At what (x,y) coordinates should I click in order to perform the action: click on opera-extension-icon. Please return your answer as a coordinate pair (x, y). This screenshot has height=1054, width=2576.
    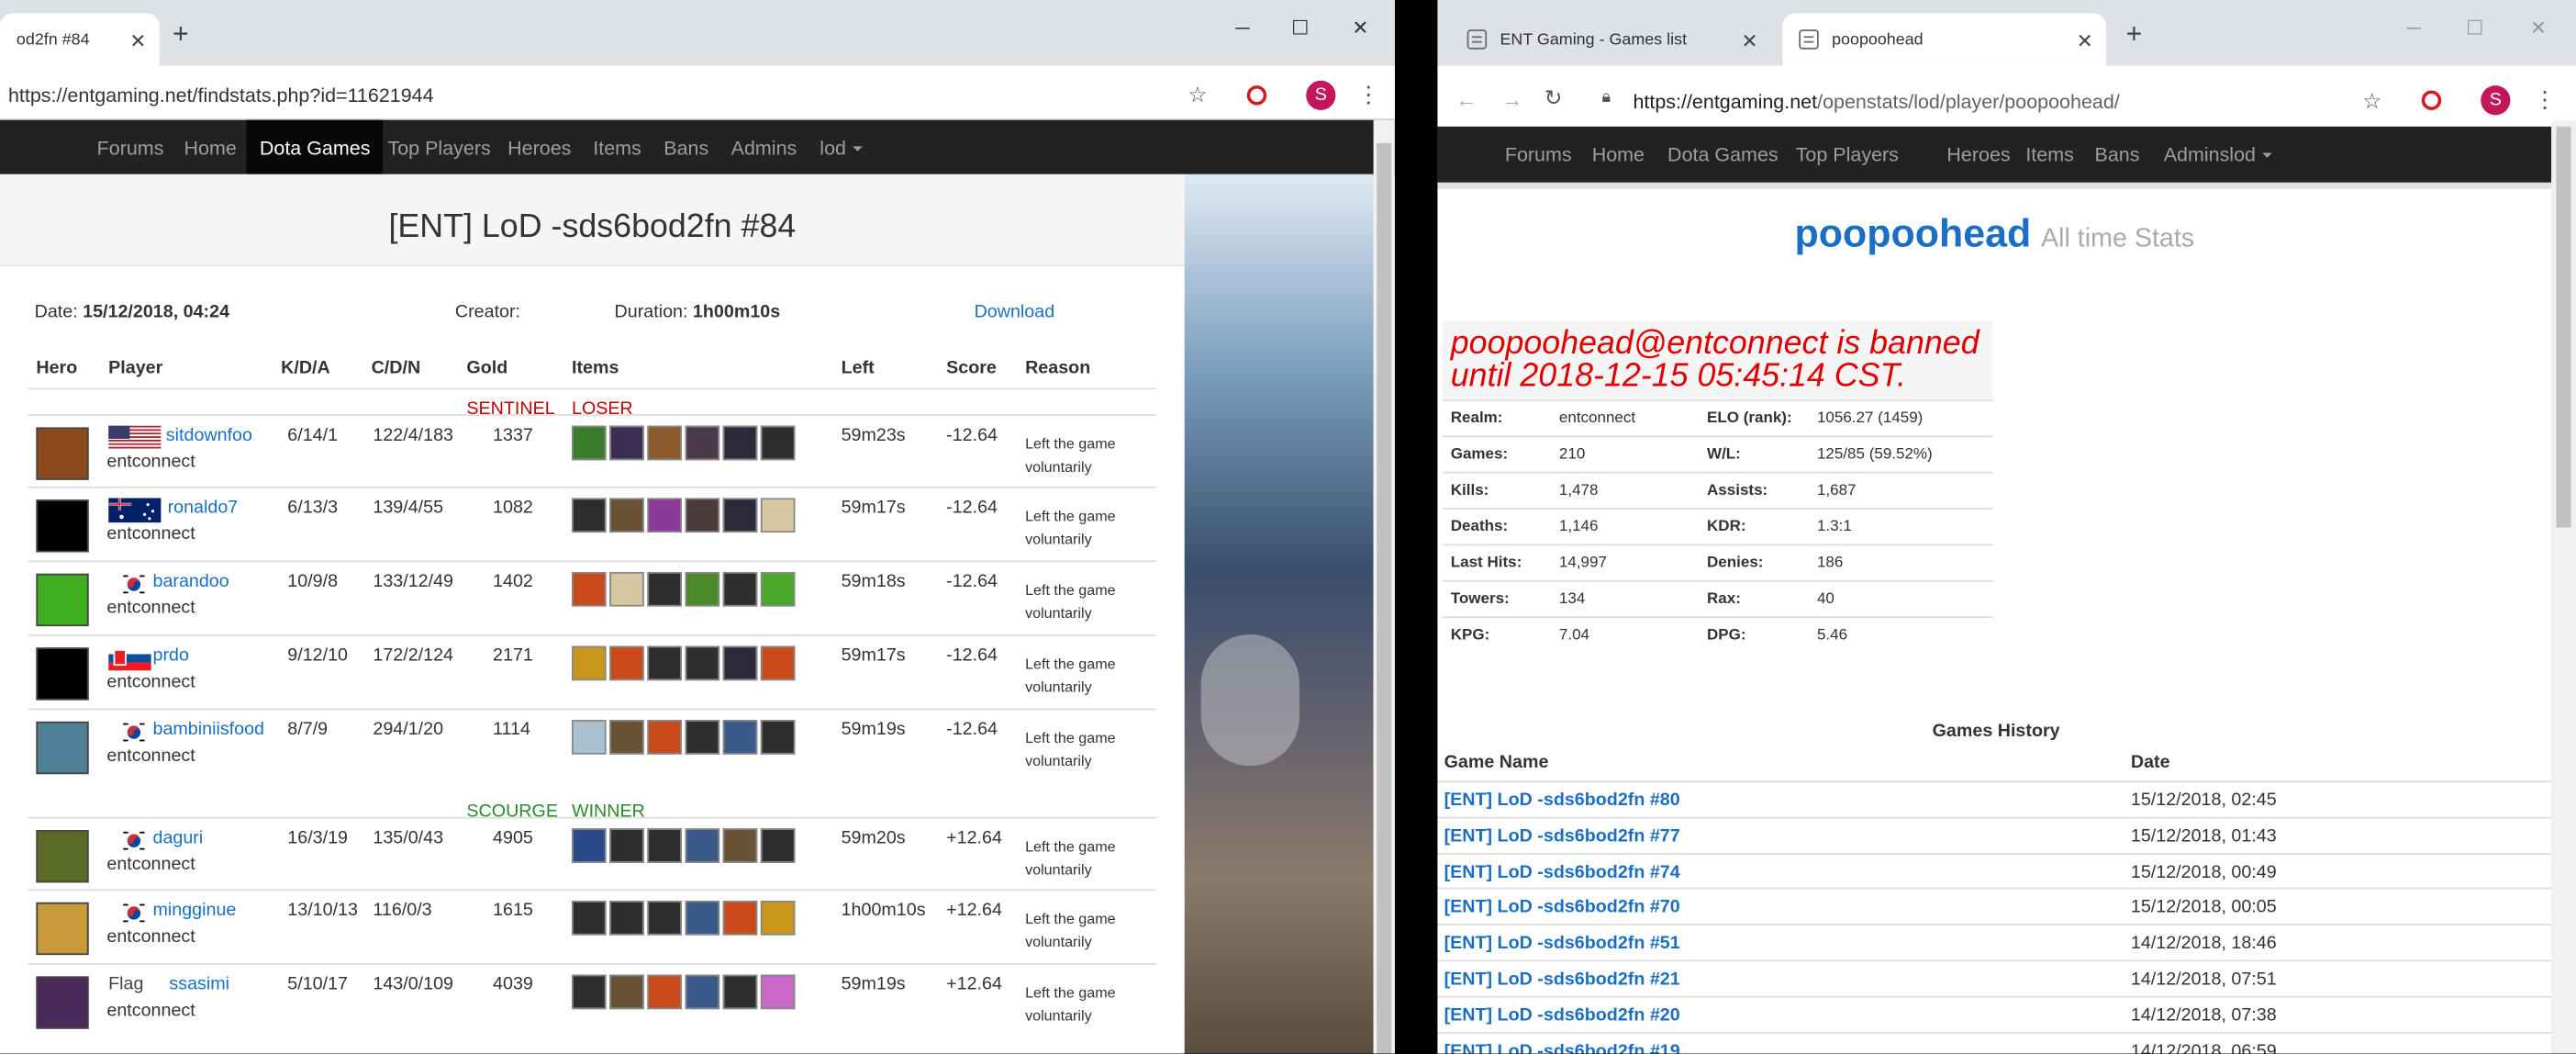
    Looking at the image, I should click on (2431, 100).